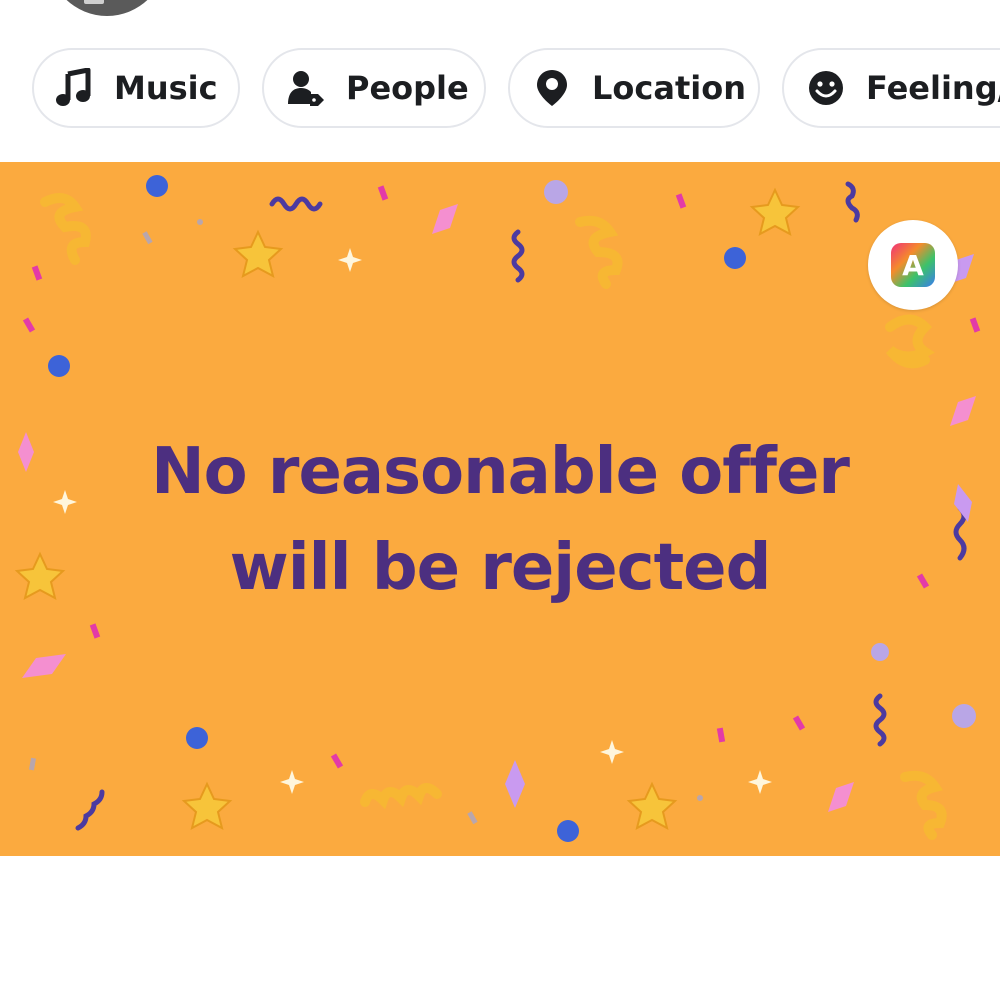 Image resolution: width=1000 pixels, height=1000 pixels. Describe the element at coordinates (826, 88) in the screenshot. I see `smiley-face-icon` at that location.